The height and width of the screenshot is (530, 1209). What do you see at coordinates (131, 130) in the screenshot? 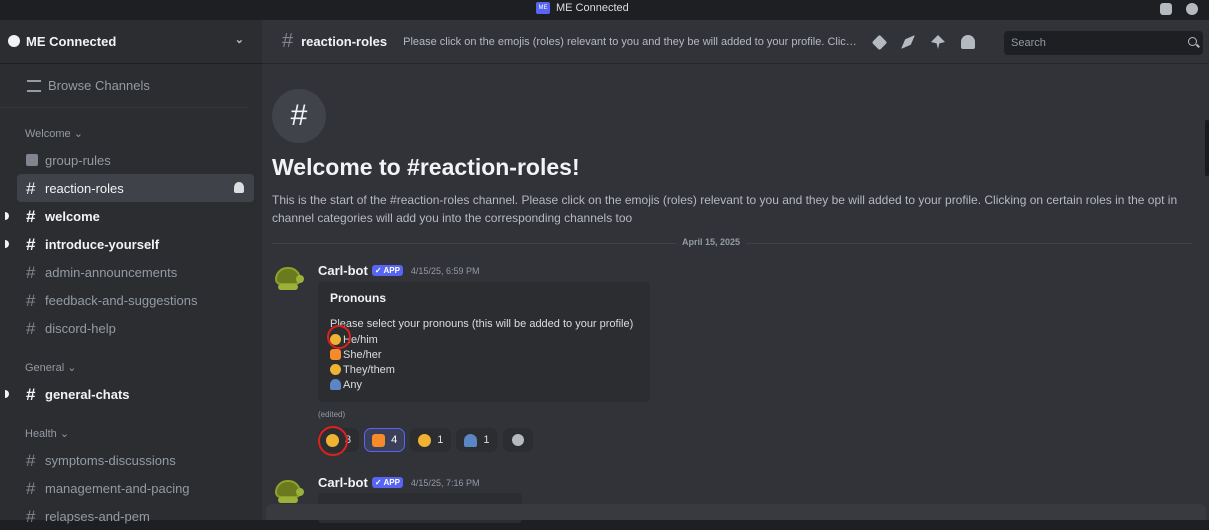
I see `category-welcome: Welcome ⌄` at bounding box center [131, 130].